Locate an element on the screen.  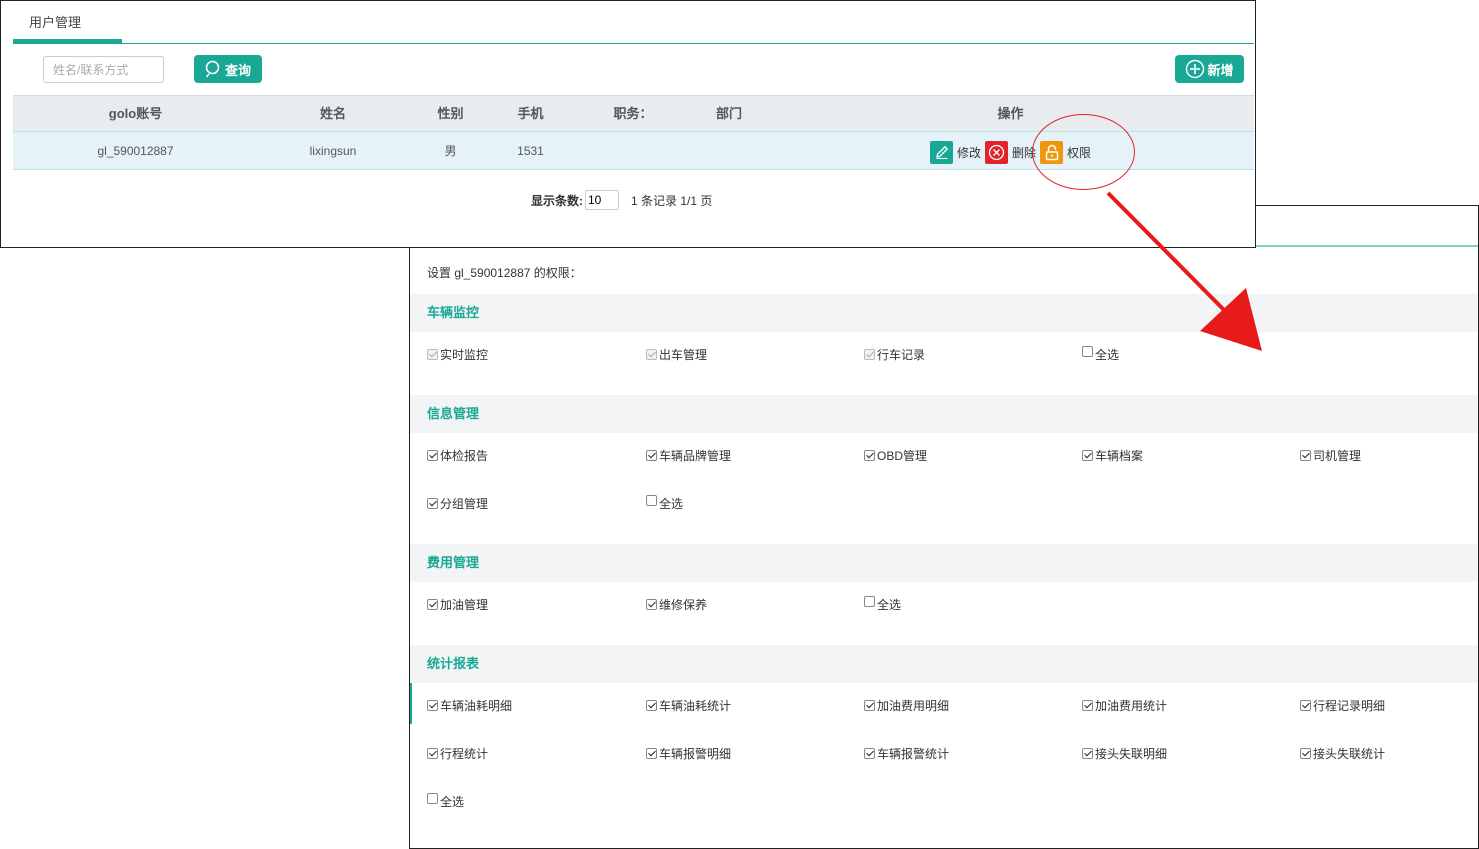
cell-gender: 男 is located at coordinates (450, 151).